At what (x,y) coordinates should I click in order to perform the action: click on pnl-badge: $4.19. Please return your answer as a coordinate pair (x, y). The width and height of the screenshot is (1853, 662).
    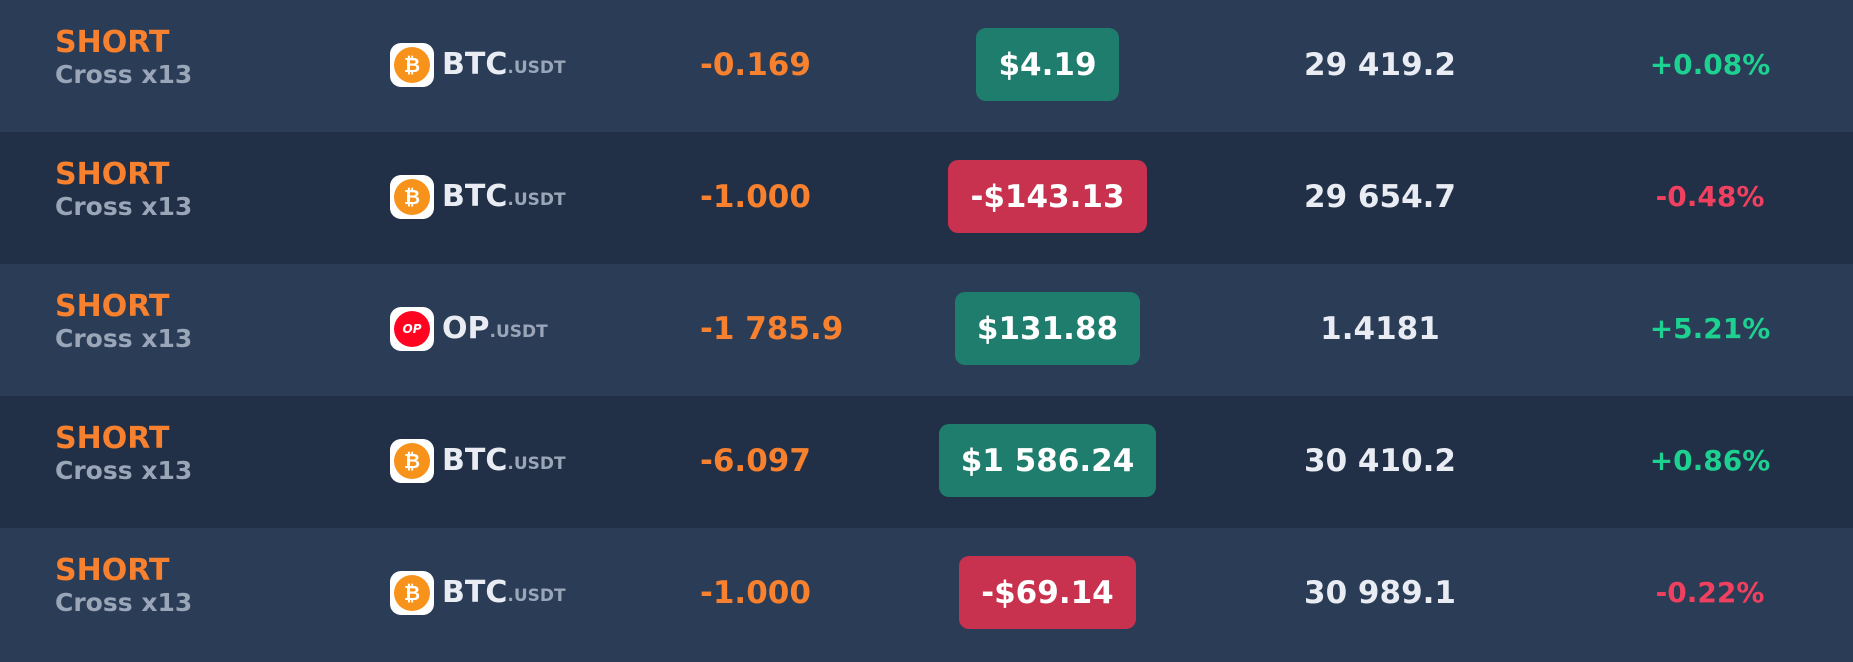
    Looking at the image, I should click on (1047, 64).